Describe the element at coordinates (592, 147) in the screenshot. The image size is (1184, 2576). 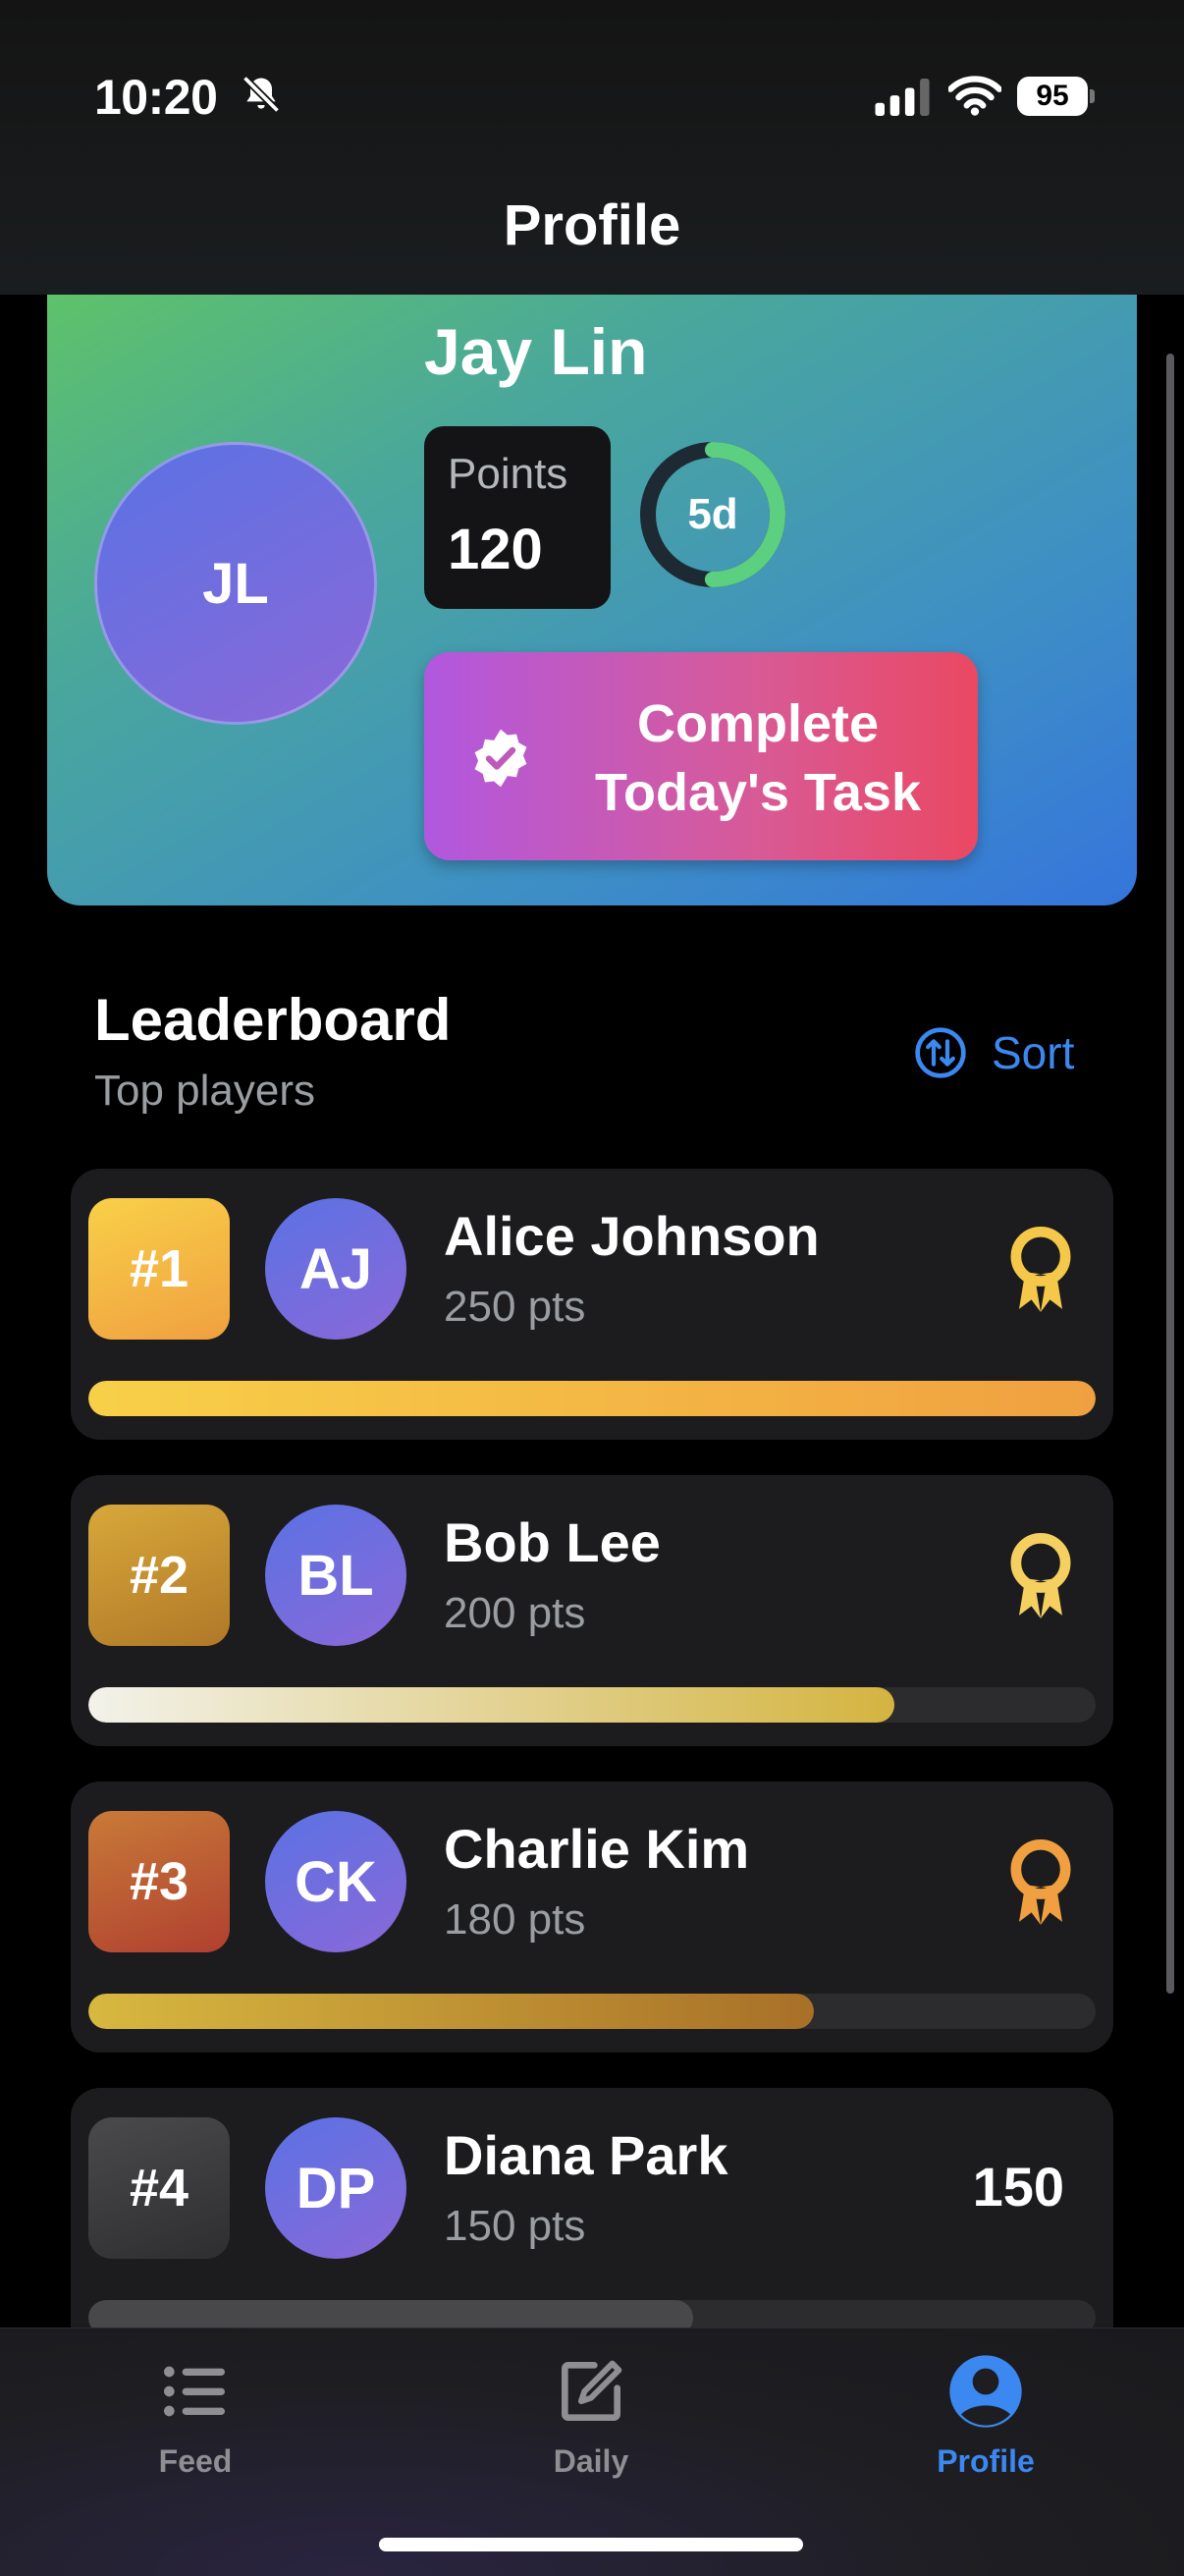
I see `status-bar: 10:20 95 Profile` at that location.